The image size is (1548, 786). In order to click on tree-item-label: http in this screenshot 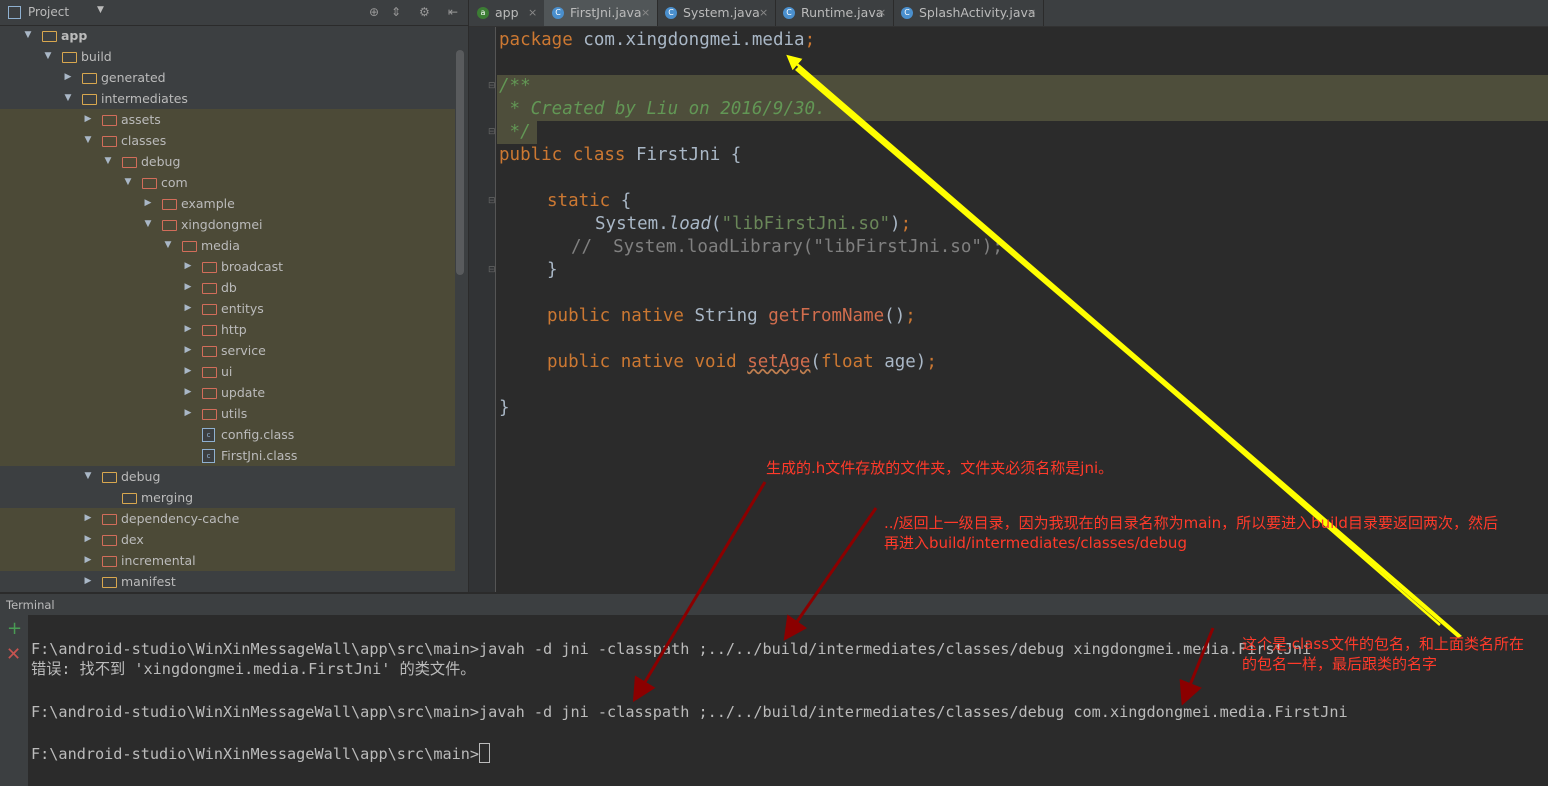, I will do `click(234, 329)`.